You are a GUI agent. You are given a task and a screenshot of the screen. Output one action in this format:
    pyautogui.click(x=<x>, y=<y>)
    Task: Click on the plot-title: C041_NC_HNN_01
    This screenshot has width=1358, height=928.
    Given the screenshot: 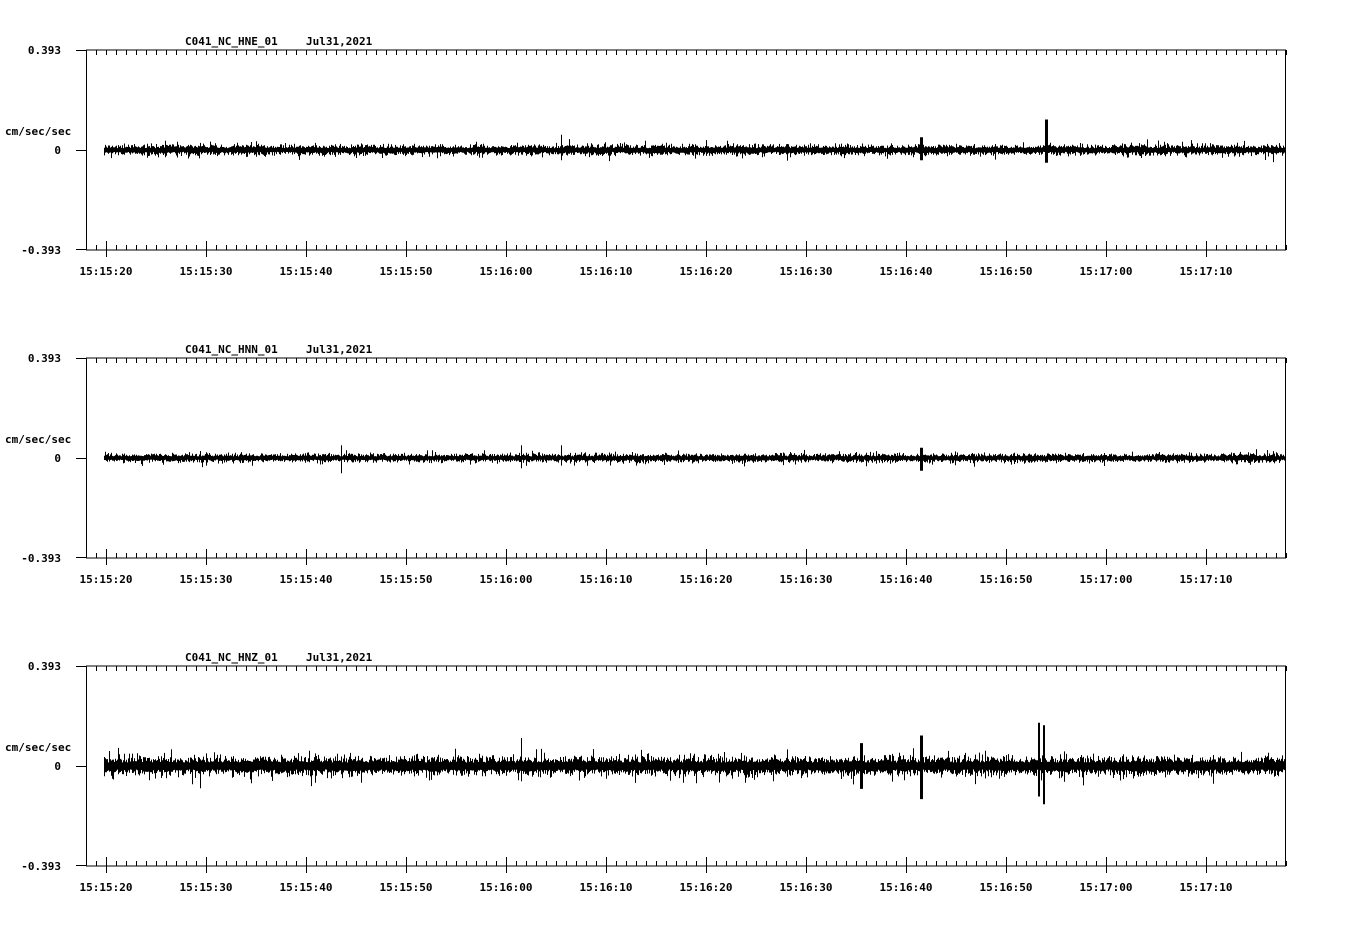 What is the action you would take?
    pyautogui.click(x=231, y=349)
    